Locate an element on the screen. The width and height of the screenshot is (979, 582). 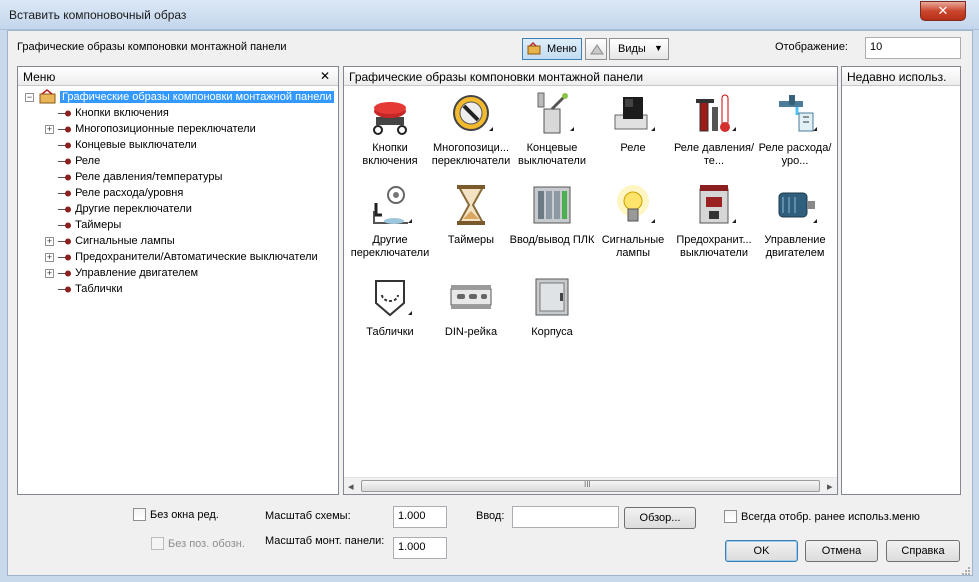
tree-item-label: Таблички is located at coordinates (99, 289).